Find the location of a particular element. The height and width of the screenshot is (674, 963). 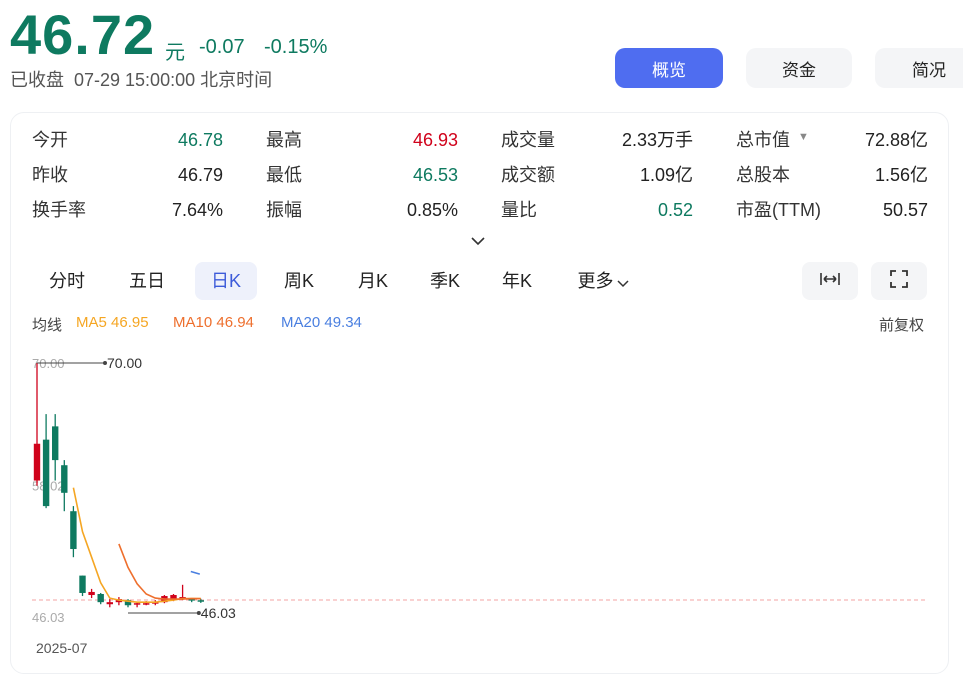

tab-intraday: 分时 is located at coordinates (67, 281).